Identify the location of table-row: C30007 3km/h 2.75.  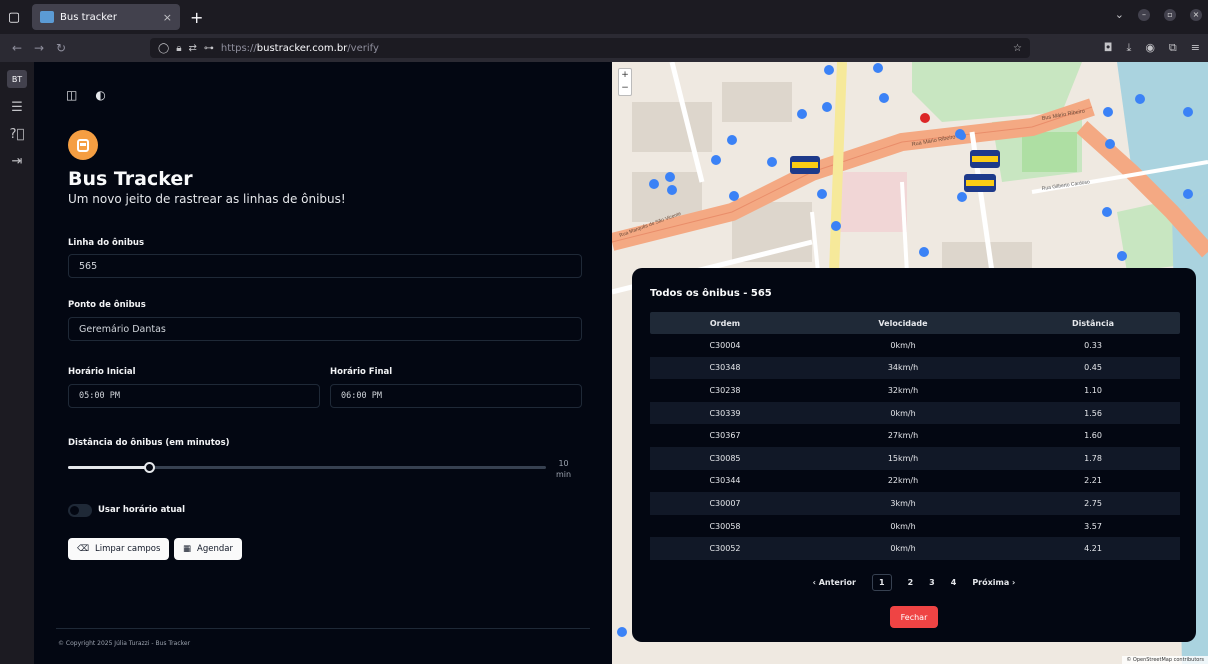
(915, 503).